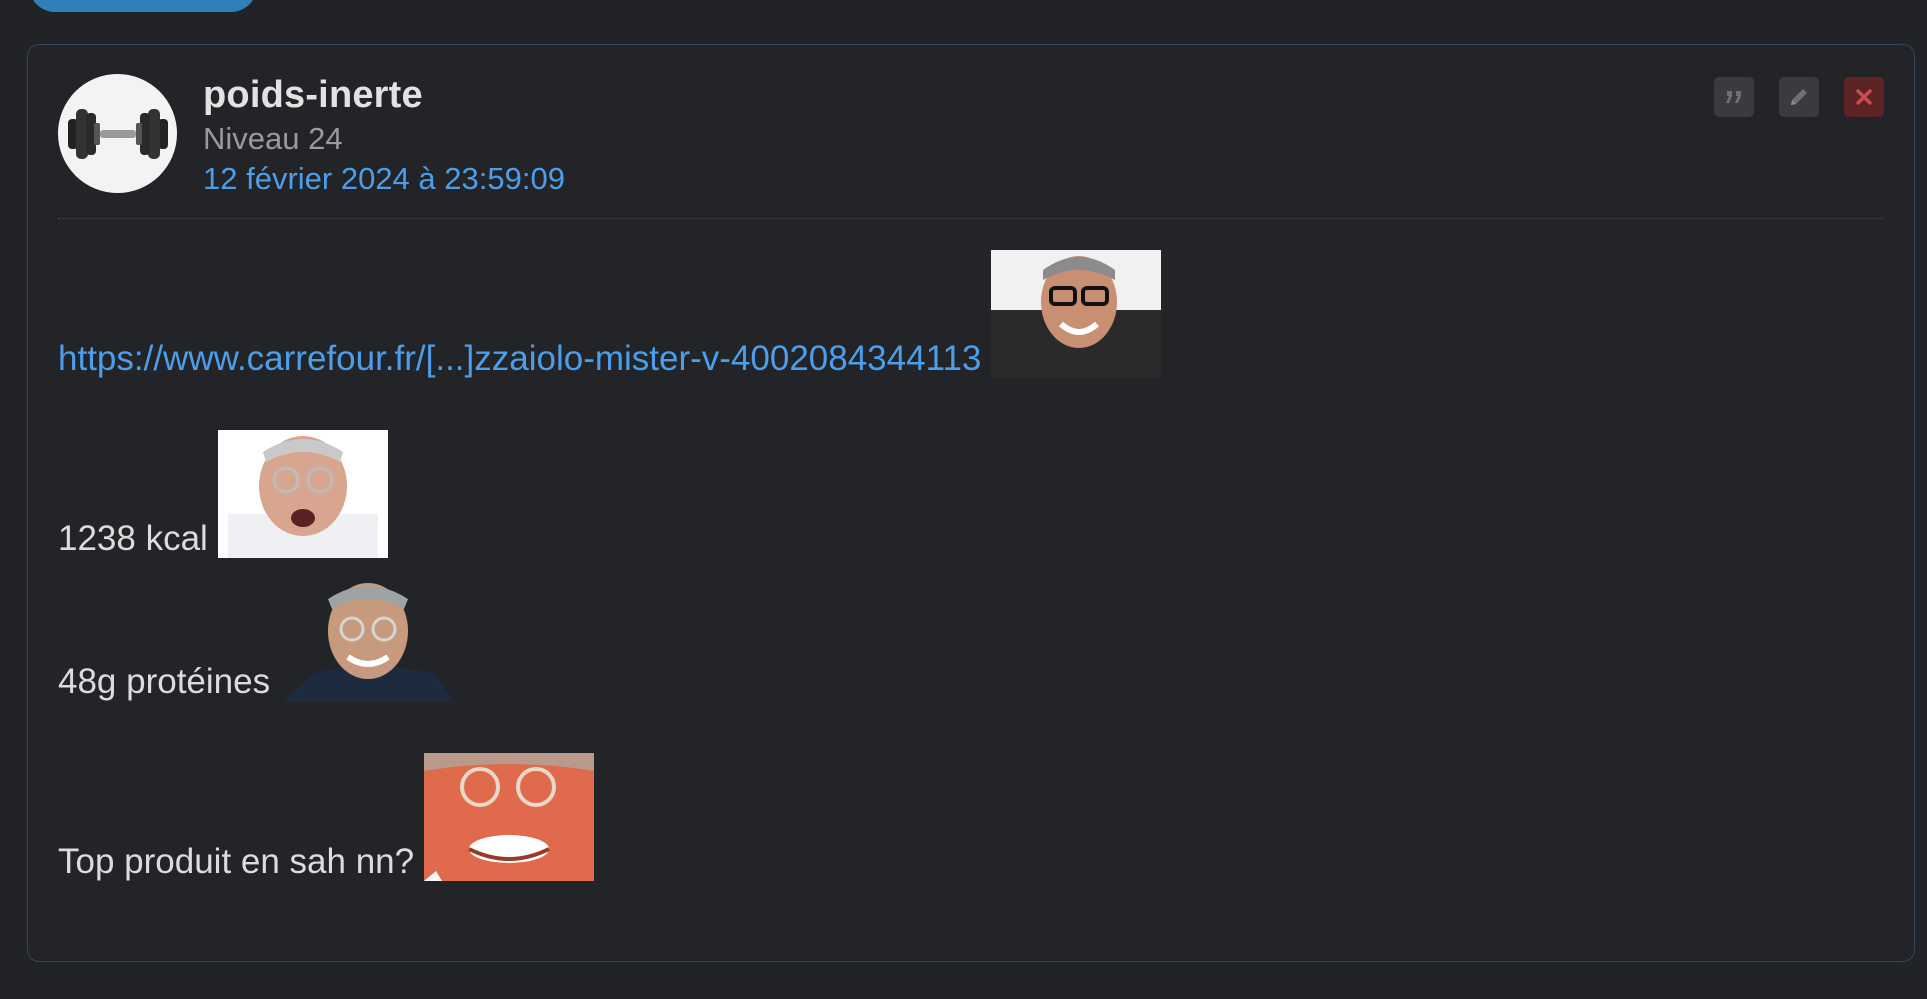 This screenshot has height=999, width=1927. Describe the element at coordinates (313, 95) in the screenshot. I see `author-name: poids-inerte` at that location.